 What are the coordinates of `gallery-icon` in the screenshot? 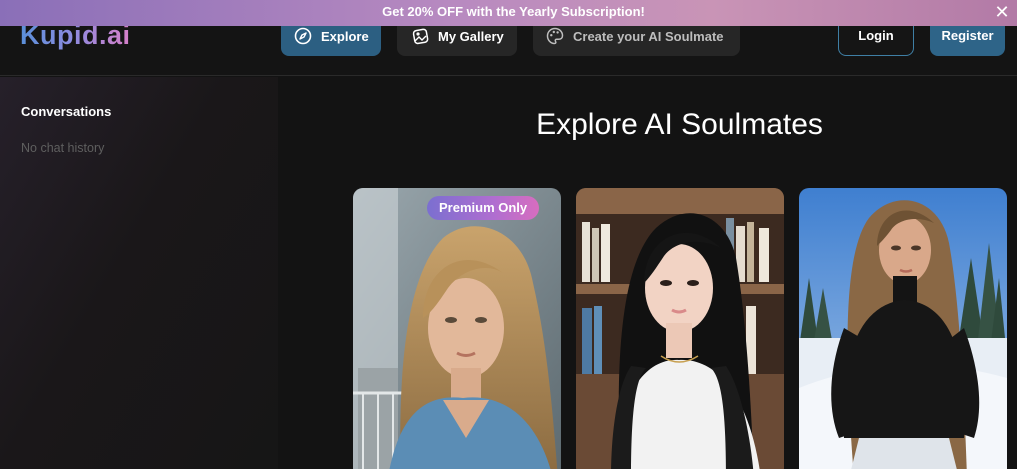 It's located at (420, 36).